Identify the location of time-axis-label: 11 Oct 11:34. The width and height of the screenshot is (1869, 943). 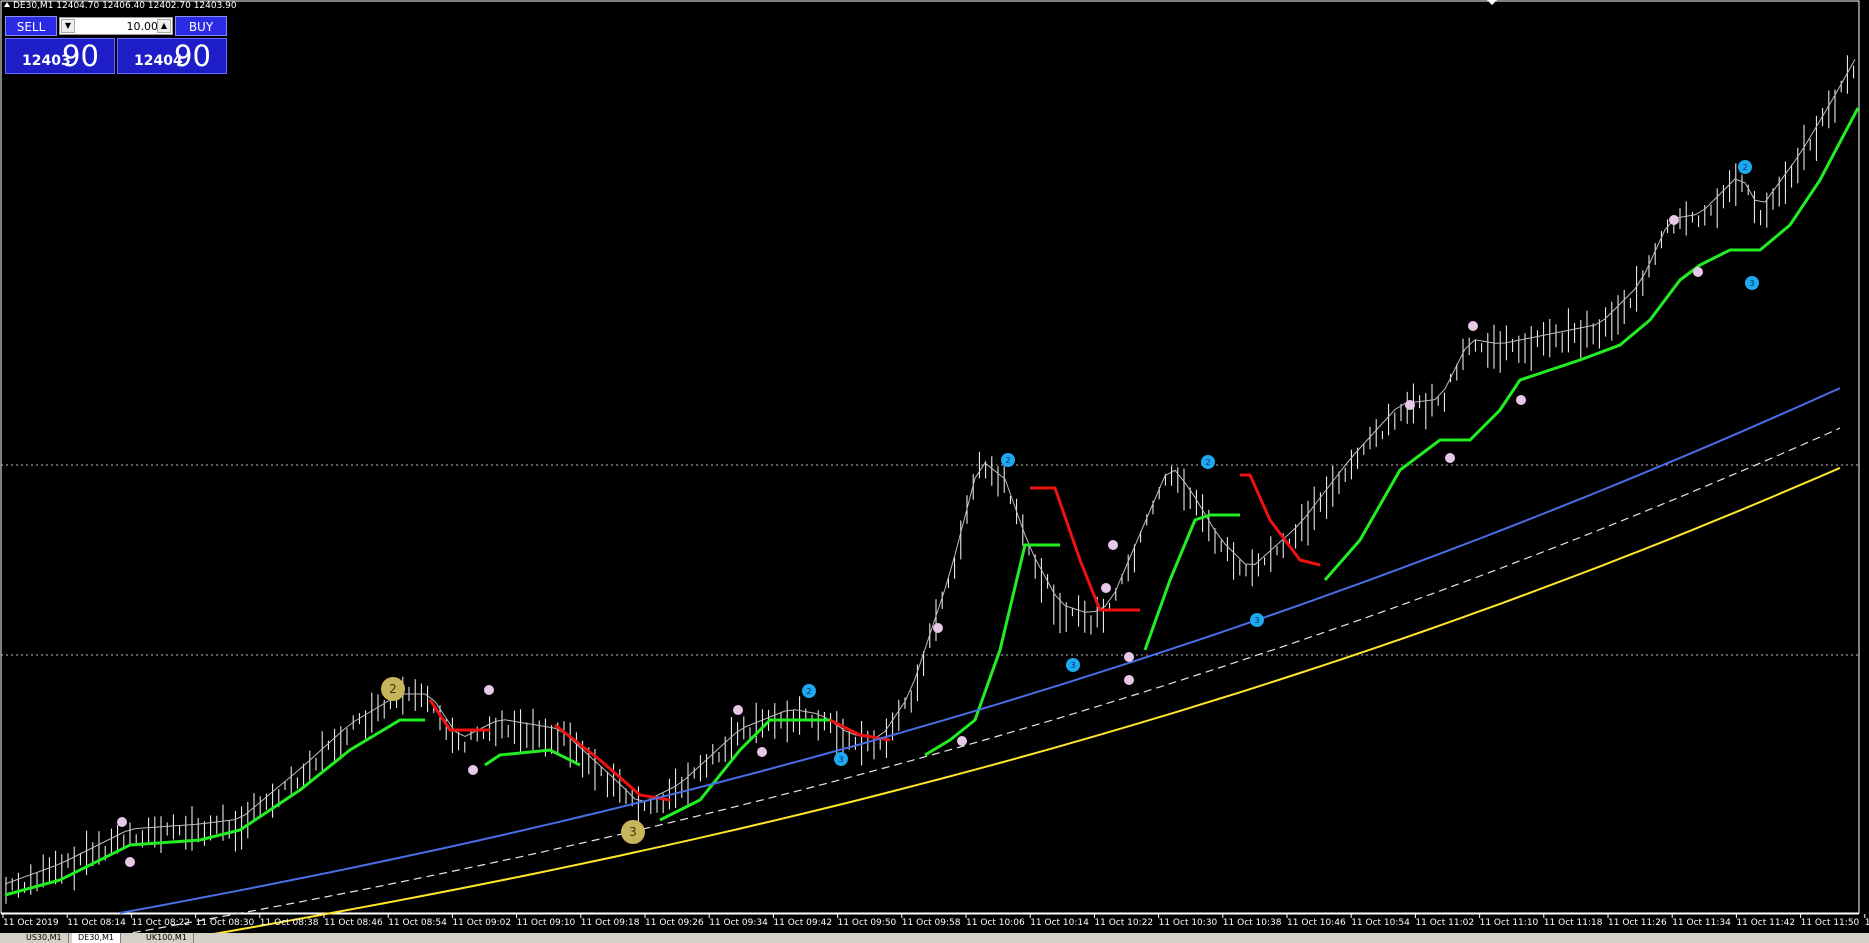
(1701, 923).